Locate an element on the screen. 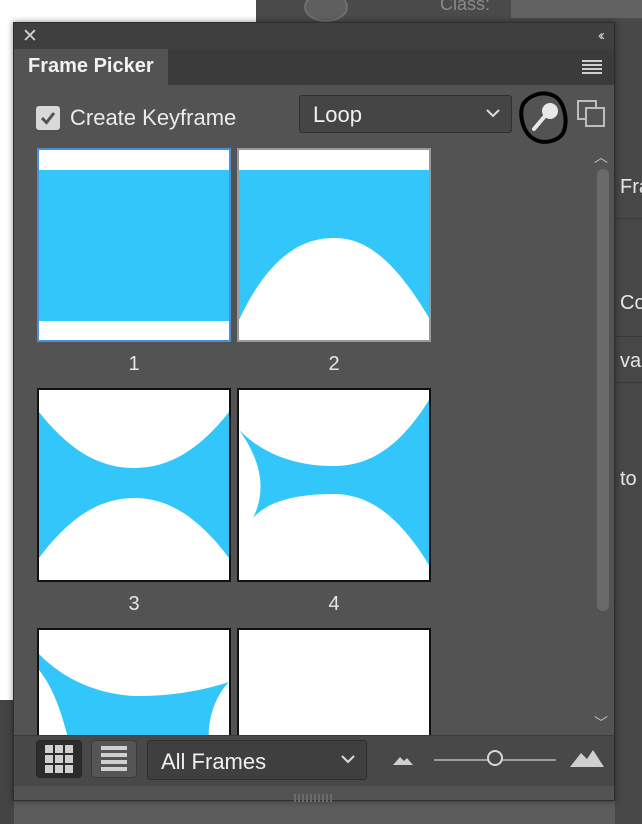  list-view-button is located at coordinates (114, 759).